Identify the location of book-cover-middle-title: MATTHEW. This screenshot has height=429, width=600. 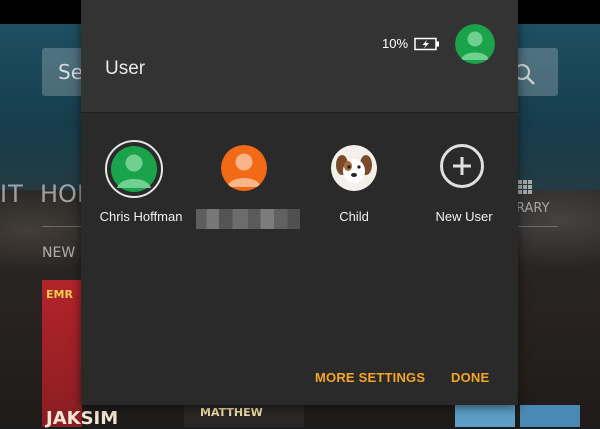
(231, 412).